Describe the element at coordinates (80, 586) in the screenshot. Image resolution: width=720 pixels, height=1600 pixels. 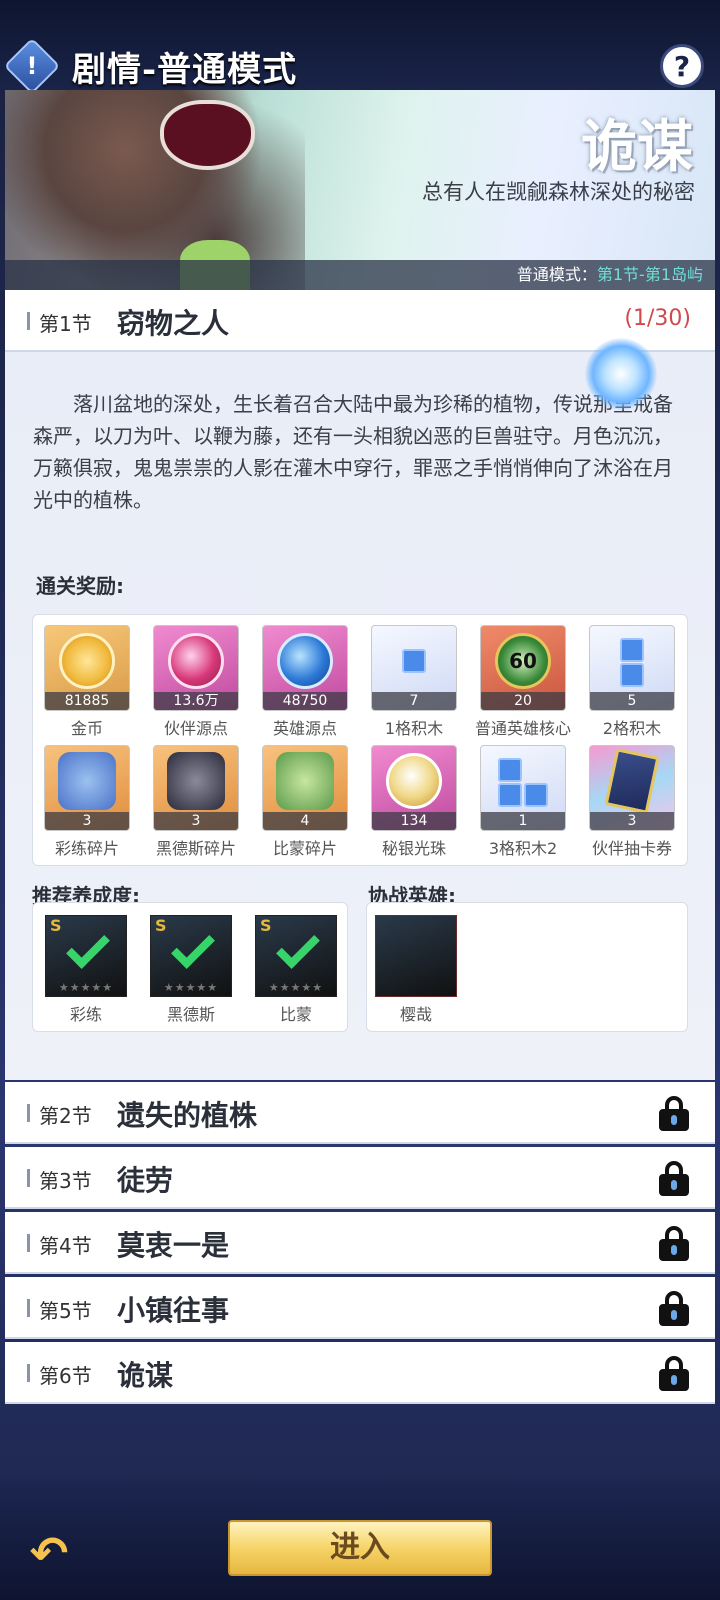
I see `rewards-label: 通关奖励:` at that location.